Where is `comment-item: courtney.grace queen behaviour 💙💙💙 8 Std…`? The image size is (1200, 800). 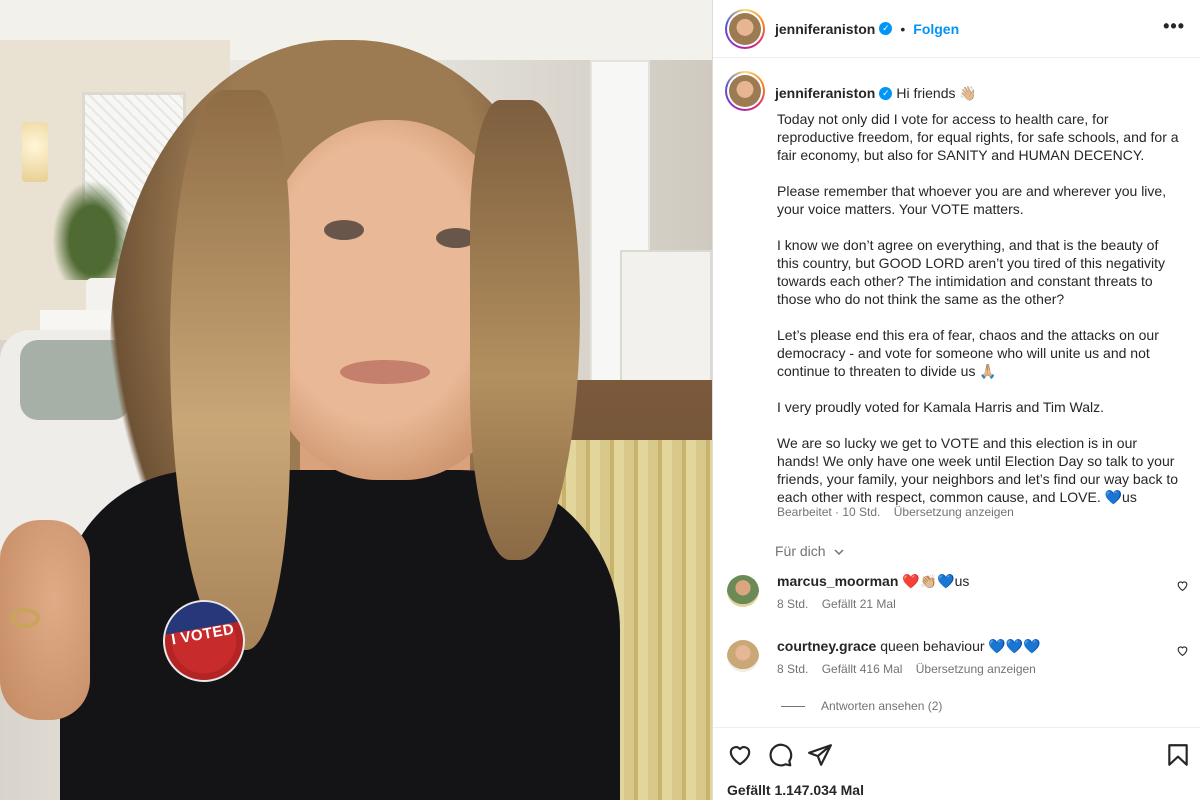
comment-item: courtney.grace queen behaviour 💙💙💙 8 Std… is located at coordinates (957, 662).